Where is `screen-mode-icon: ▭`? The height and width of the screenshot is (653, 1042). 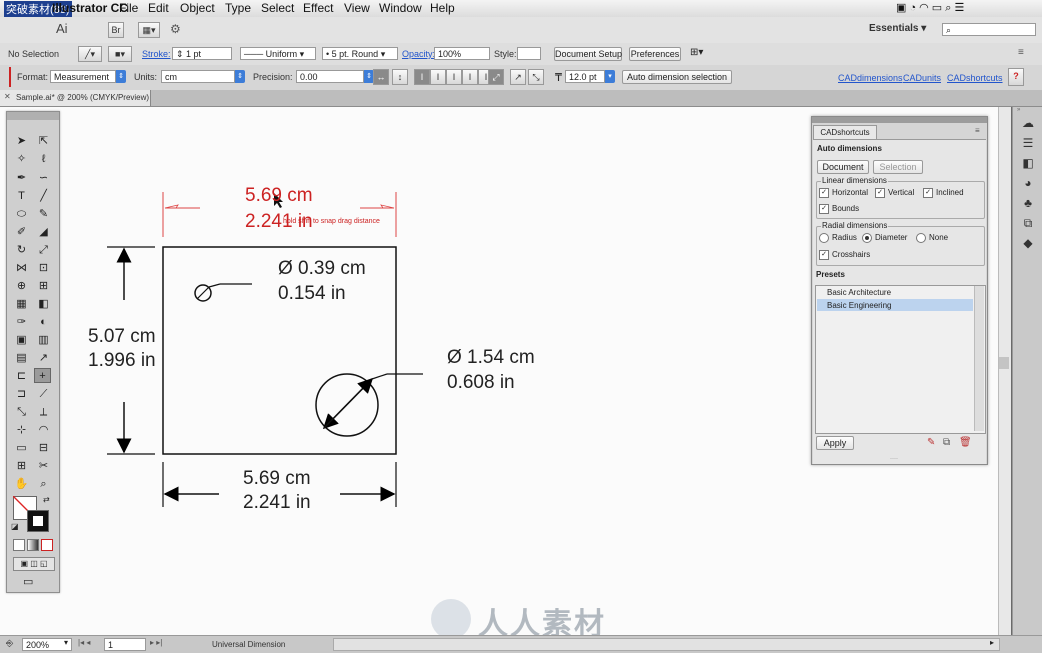 screen-mode-icon: ▭ is located at coordinates (28, 581).